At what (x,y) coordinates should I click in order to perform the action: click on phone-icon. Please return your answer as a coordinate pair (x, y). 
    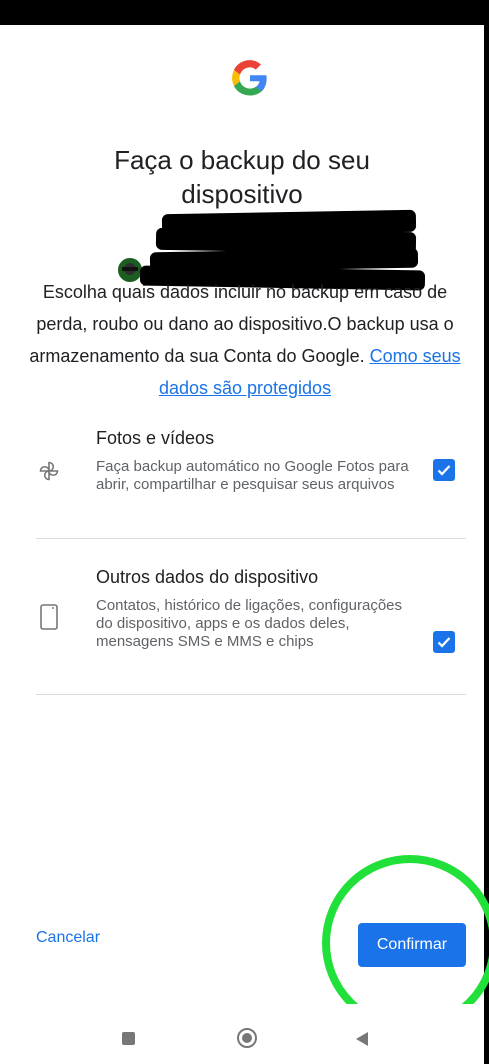
    Looking at the image, I should click on (49, 617).